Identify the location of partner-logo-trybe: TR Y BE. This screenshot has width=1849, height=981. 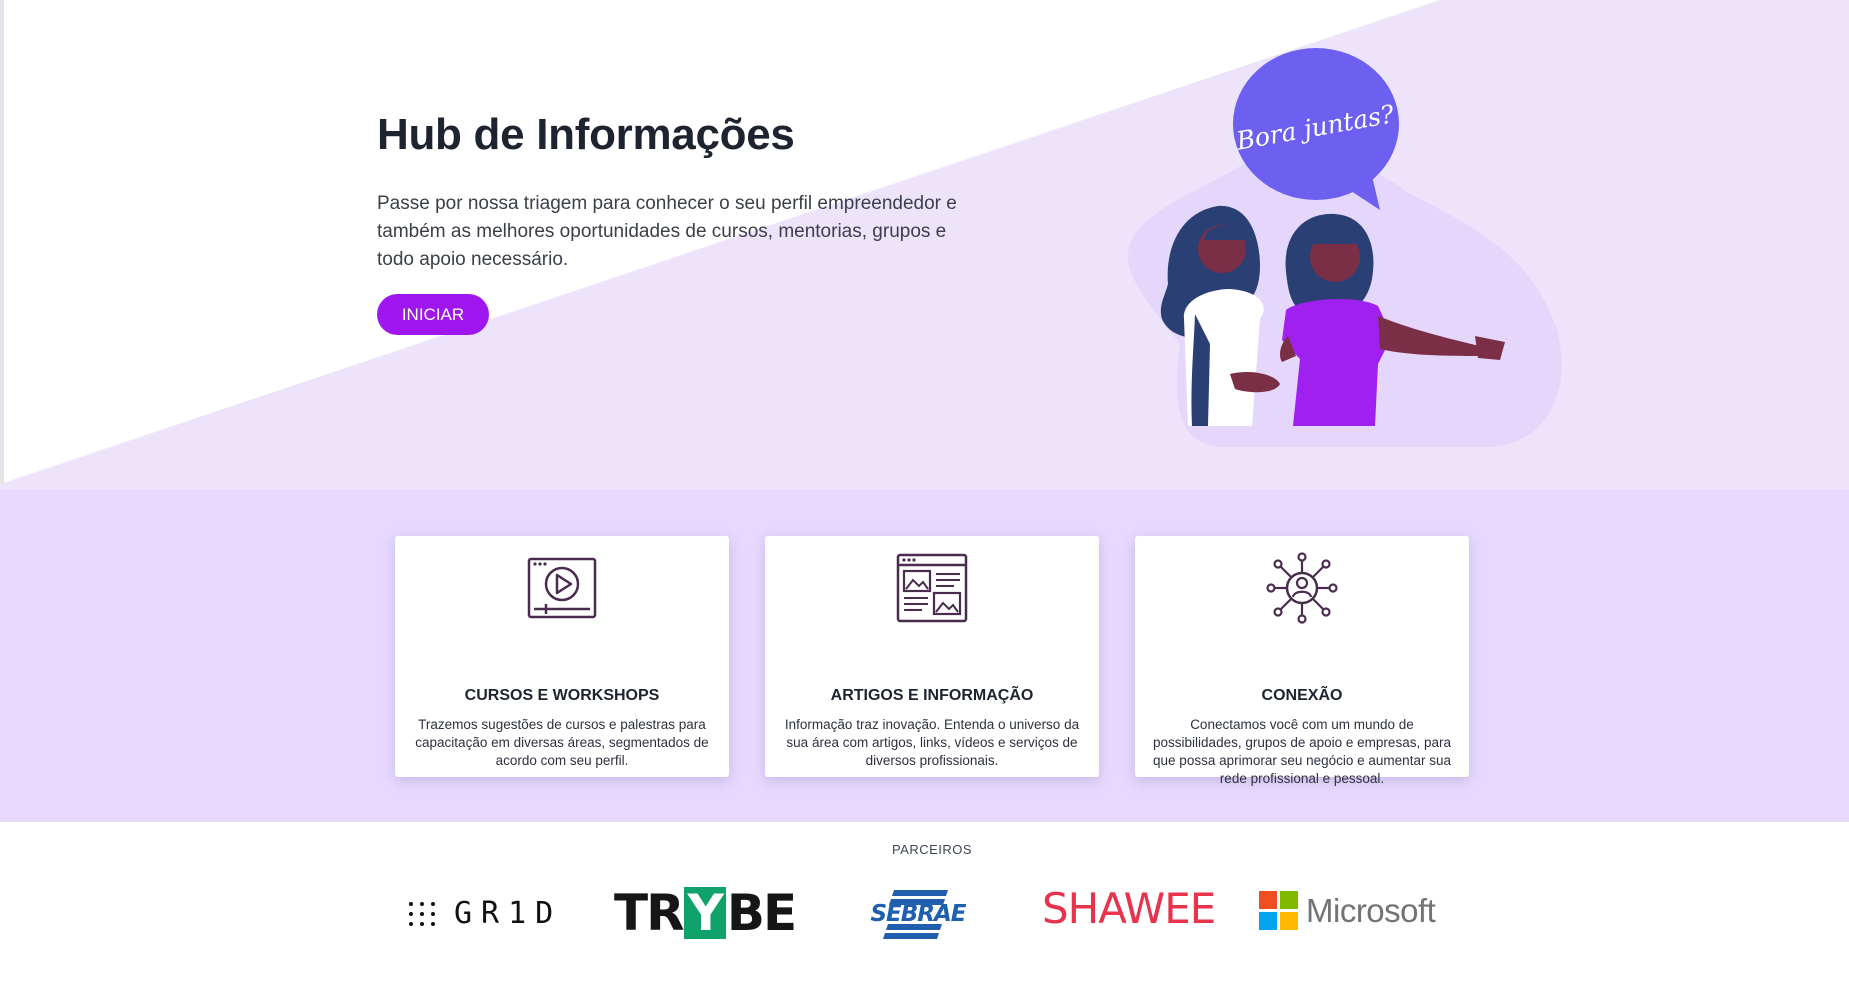
(705, 913).